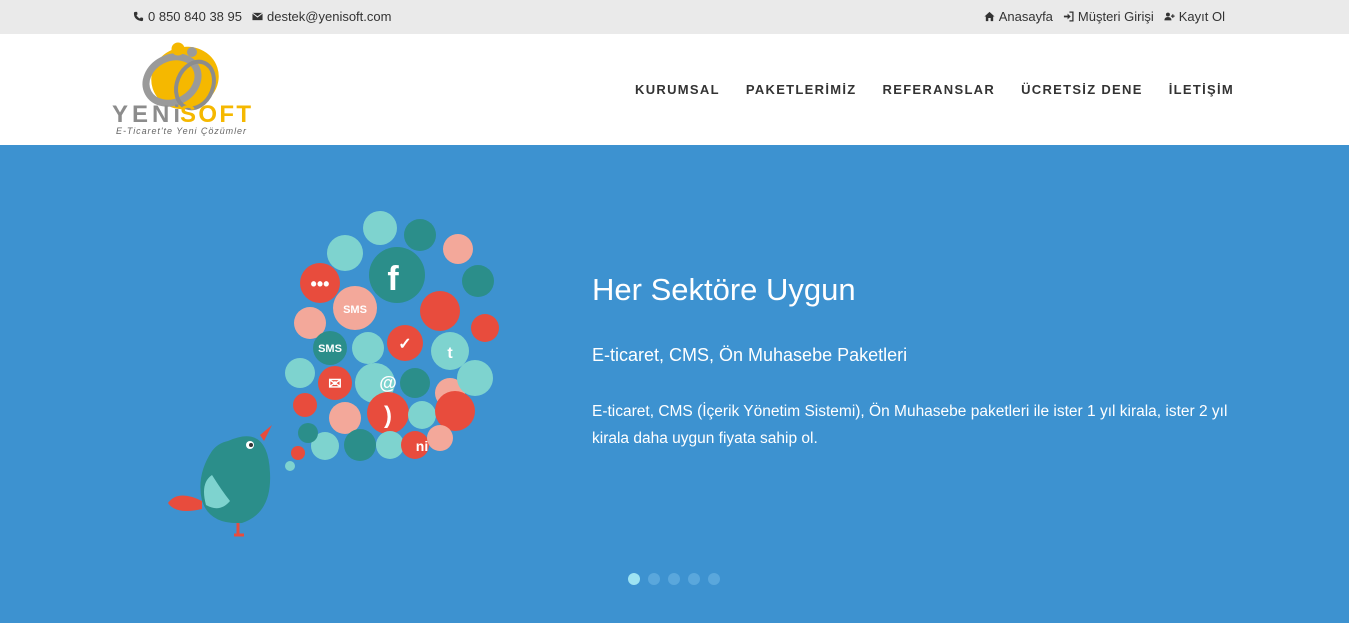 The height and width of the screenshot is (623, 1349). Describe the element at coordinates (257, 16) in the screenshot. I see `envelope-icon` at that location.